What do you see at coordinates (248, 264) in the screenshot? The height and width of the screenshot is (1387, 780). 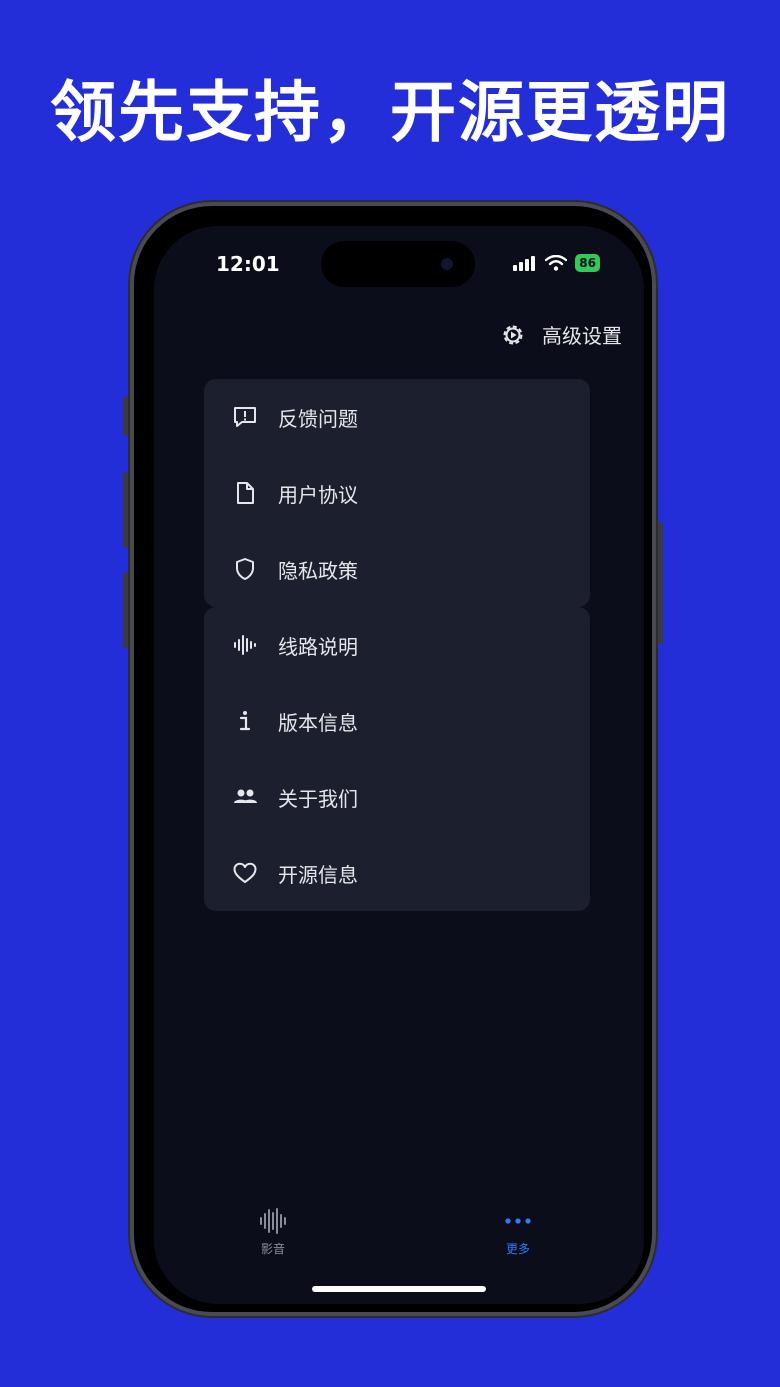 I see `status-time: 12:01` at bounding box center [248, 264].